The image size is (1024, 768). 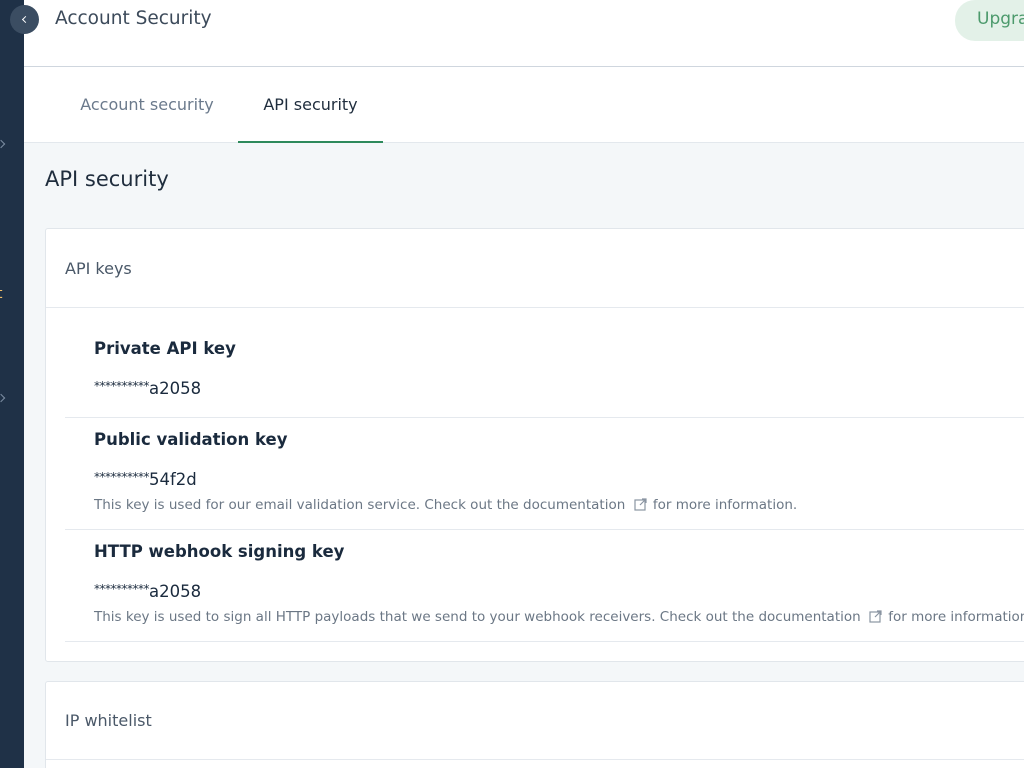 I want to click on page-title: Account Security, so click(x=133, y=18).